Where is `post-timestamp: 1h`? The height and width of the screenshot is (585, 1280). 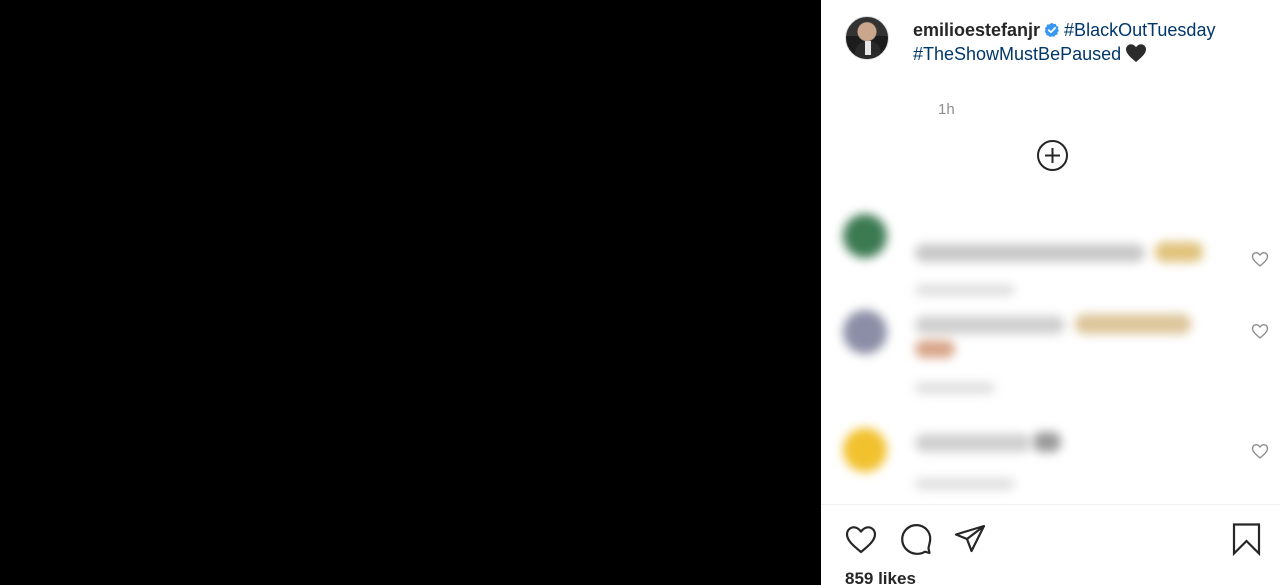
post-timestamp: 1h is located at coordinates (946, 109).